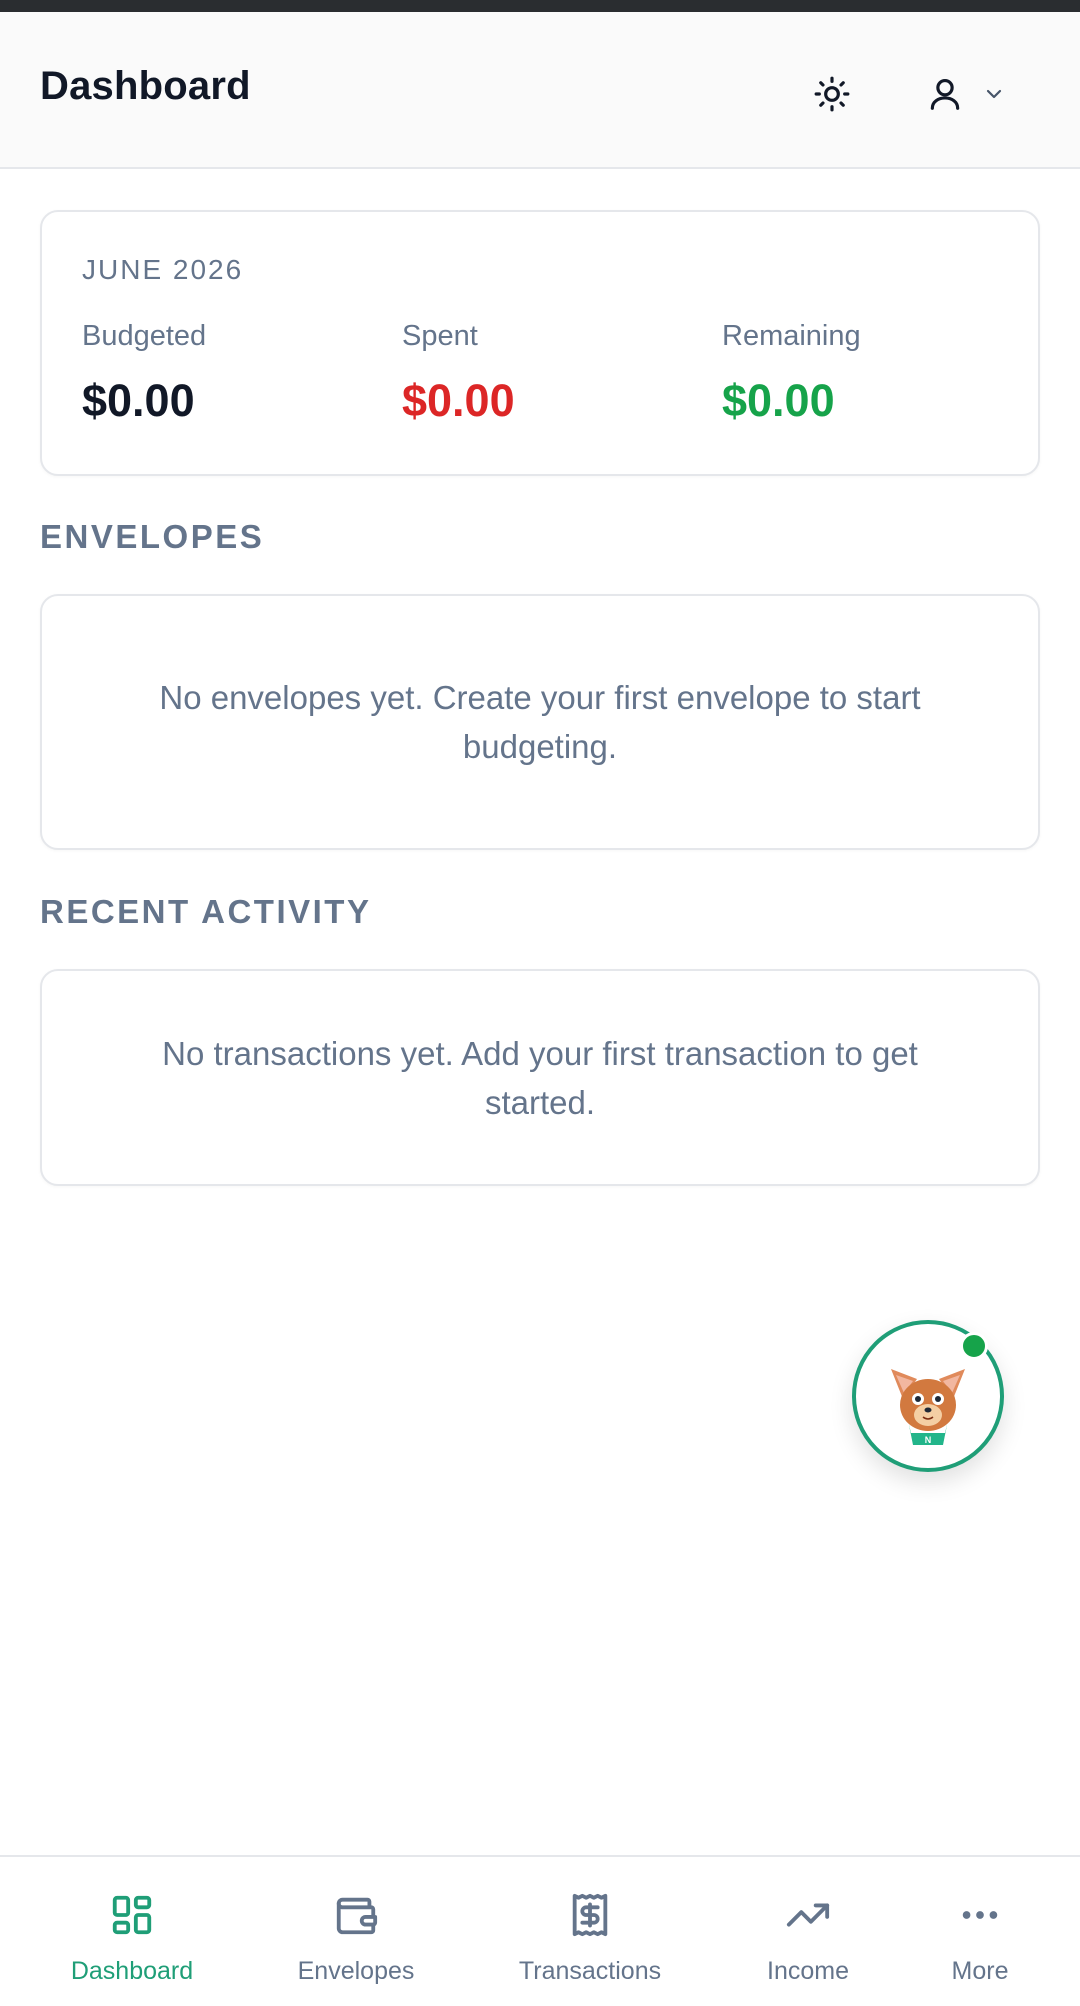 This screenshot has width=1080, height=2006. Describe the element at coordinates (144, 373) in the screenshot. I see `budgeted-stat: Budgeted $0.00` at that location.